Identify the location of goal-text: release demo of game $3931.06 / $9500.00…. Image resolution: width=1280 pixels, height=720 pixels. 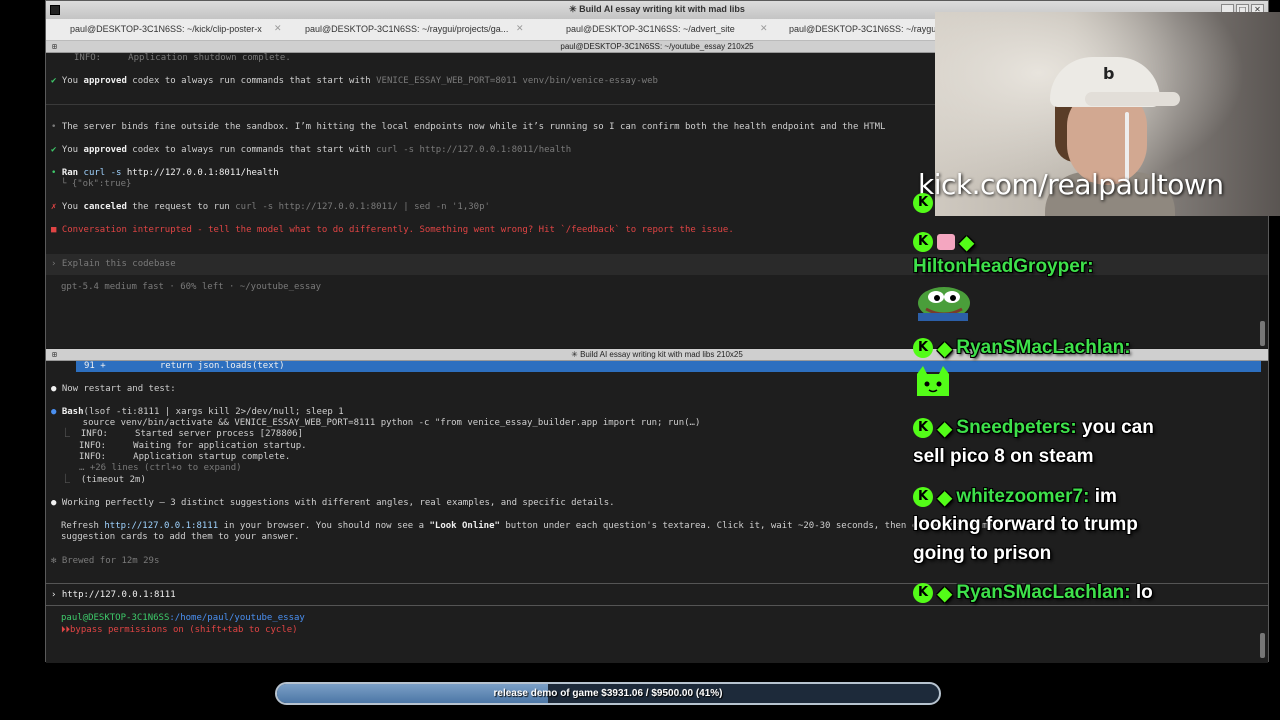
(608, 693).